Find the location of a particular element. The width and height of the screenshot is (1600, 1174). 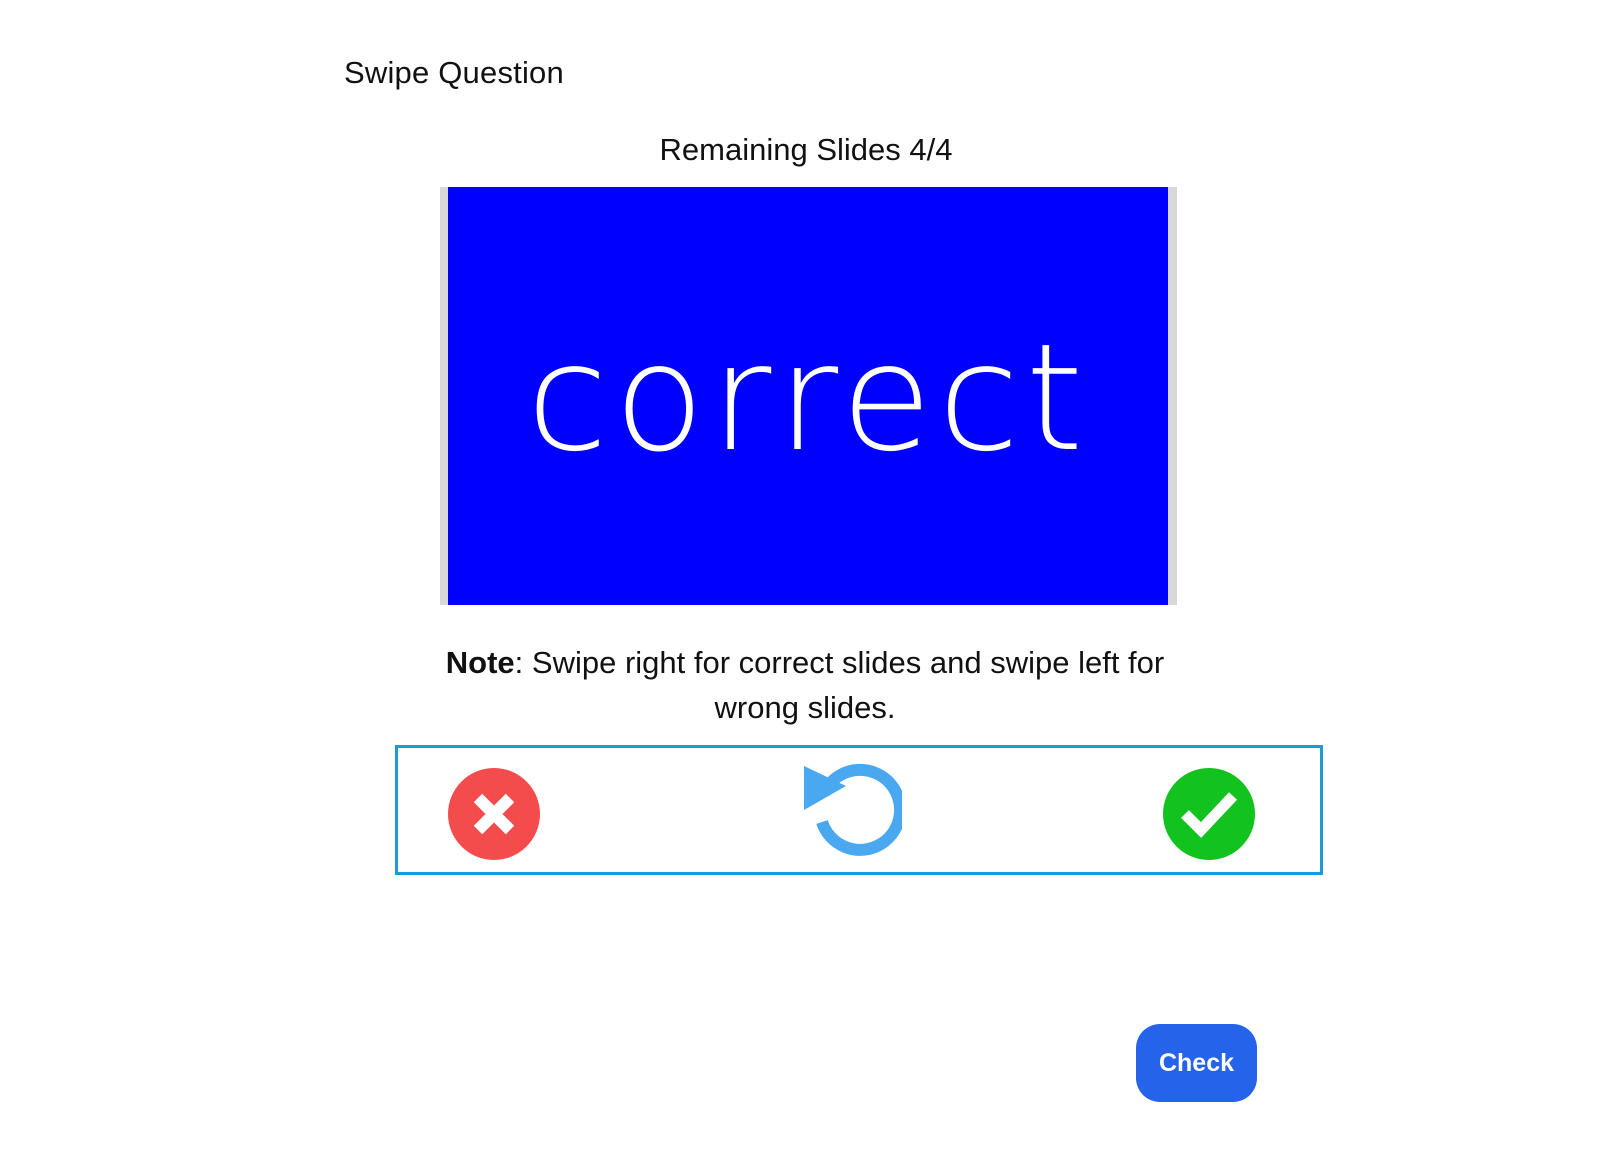

note-label: Note is located at coordinates (480, 662).